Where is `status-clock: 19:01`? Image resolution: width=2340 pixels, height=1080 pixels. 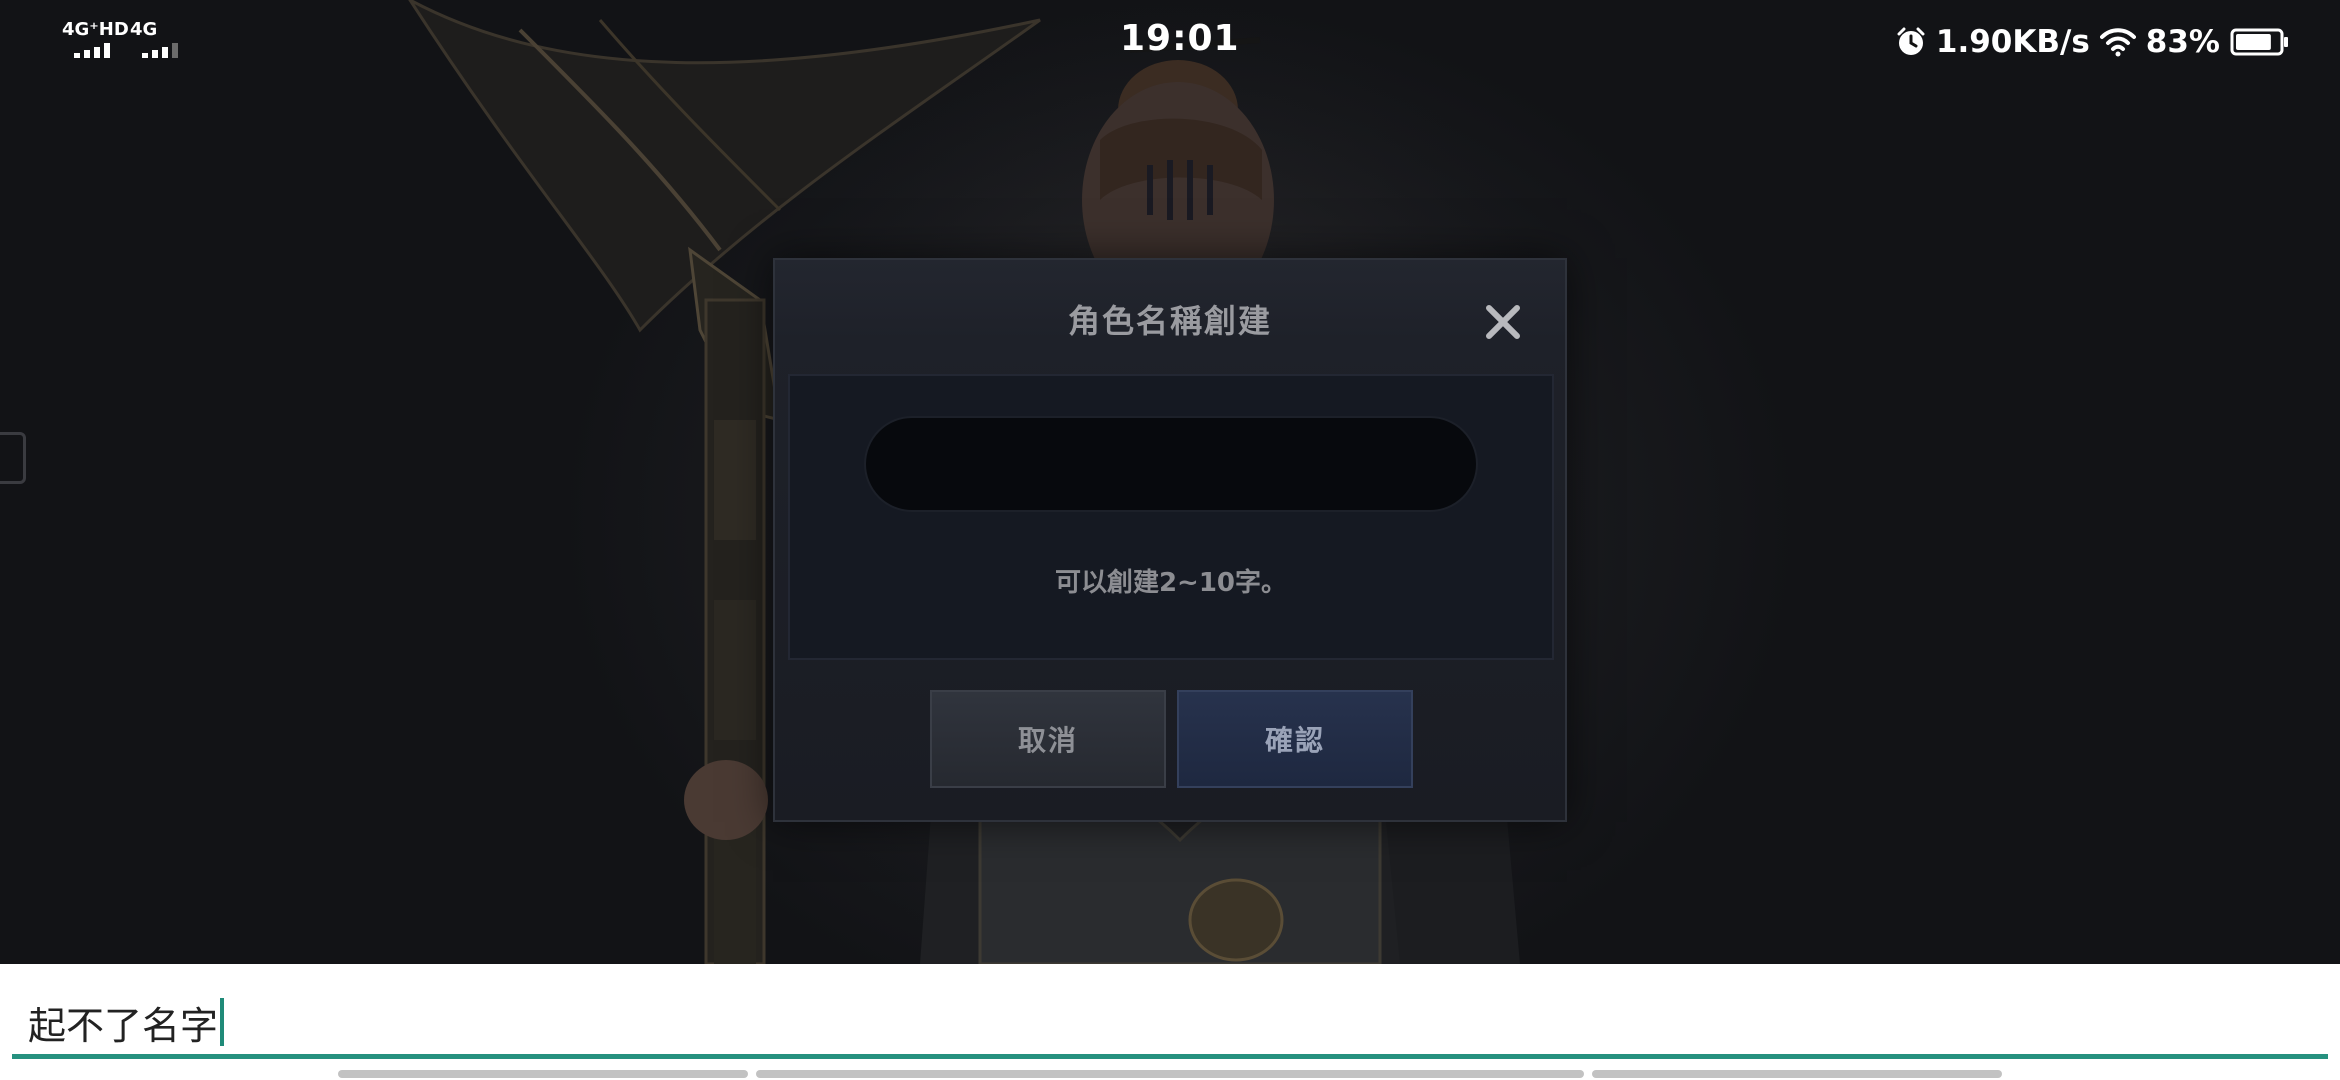 status-clock: 19:01 is located at coordinates (1180, 38).